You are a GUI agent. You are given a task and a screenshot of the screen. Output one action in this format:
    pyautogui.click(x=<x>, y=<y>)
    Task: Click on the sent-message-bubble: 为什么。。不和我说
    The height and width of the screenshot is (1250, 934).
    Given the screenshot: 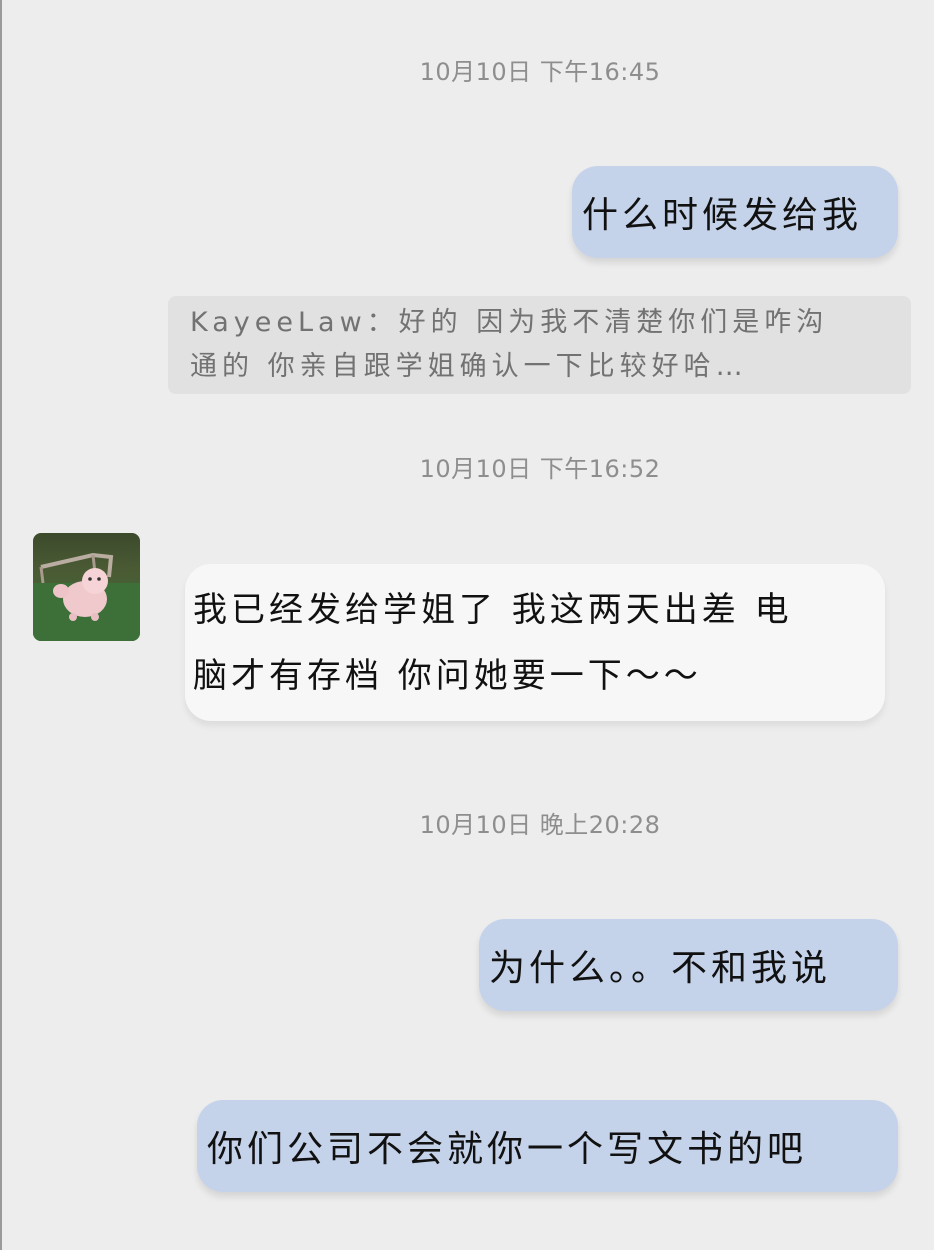 What is the action you would take?
    pyautogui.click(x=688, y=965)
    